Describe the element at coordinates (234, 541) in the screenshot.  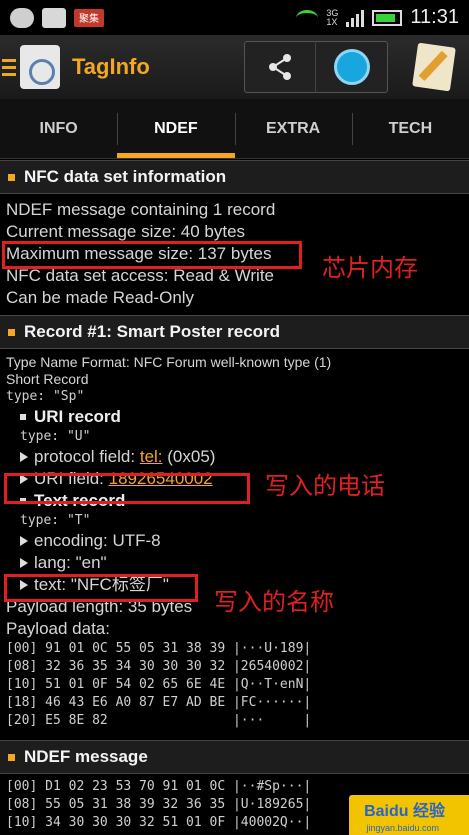
I see `encoding-field: encoding: UTF-8` at that location.